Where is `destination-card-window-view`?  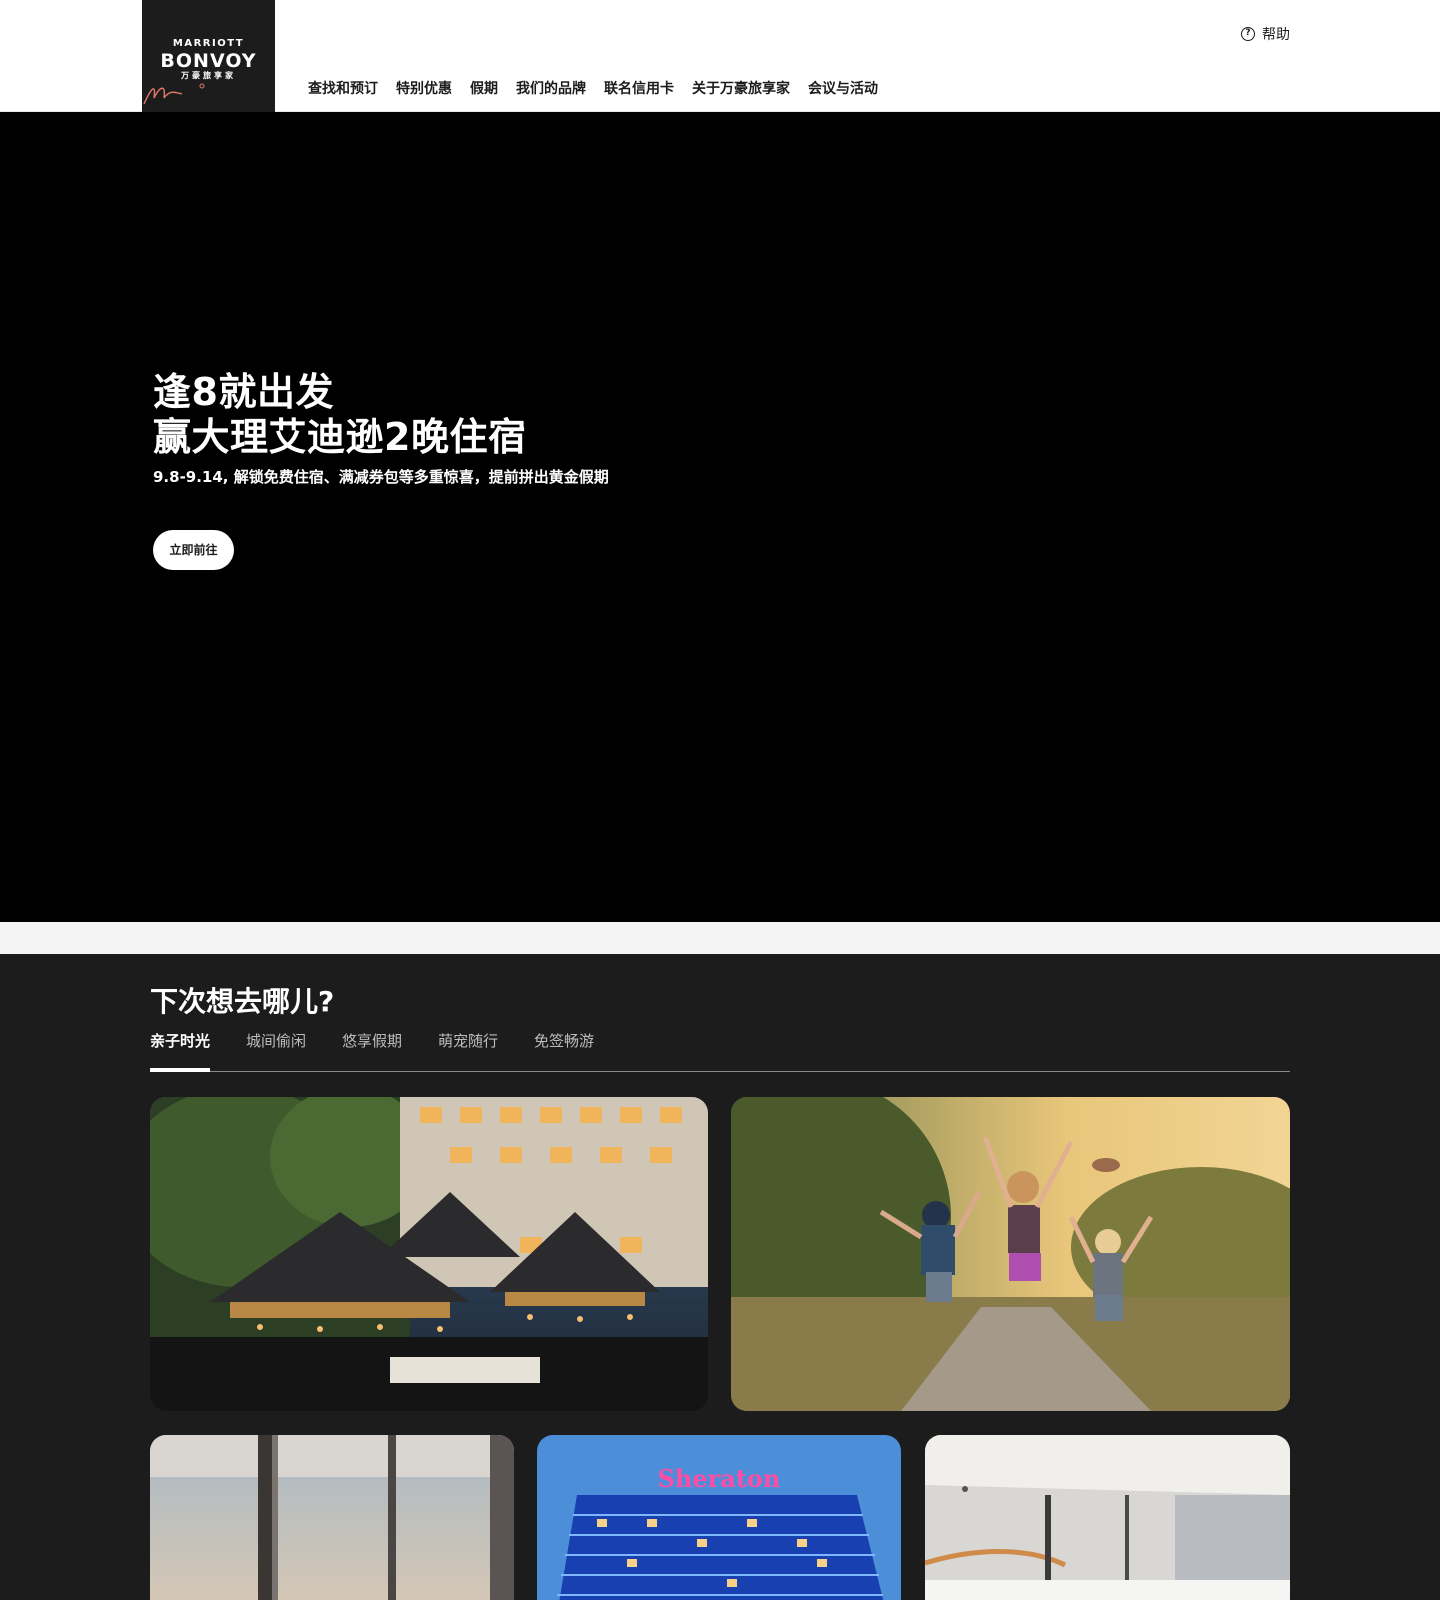
destination-card-window-view is located at coordinates (332, 1517).